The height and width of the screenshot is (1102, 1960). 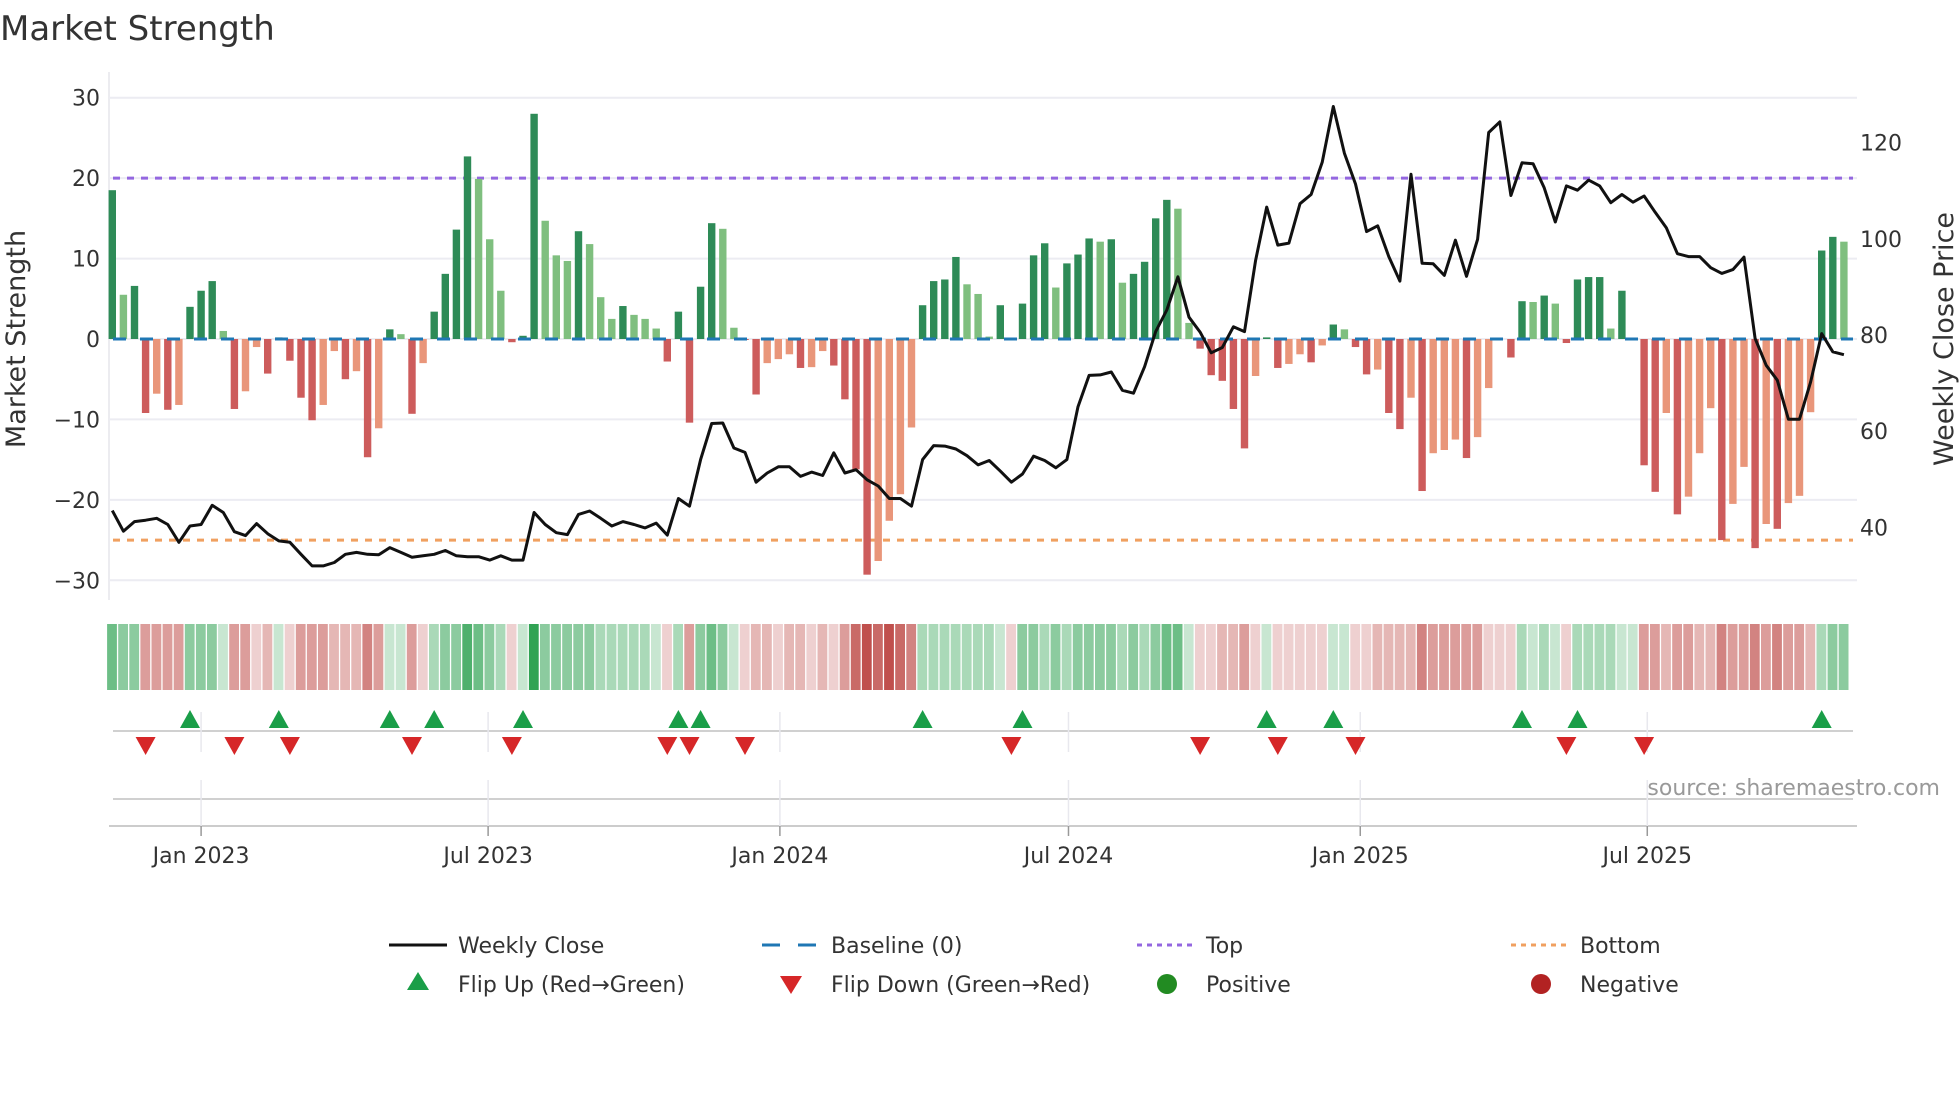 What do you see at coordinates (418, 981) in the screenshot?
I see `triangle-up-icon` at bounding box center [418, 981].